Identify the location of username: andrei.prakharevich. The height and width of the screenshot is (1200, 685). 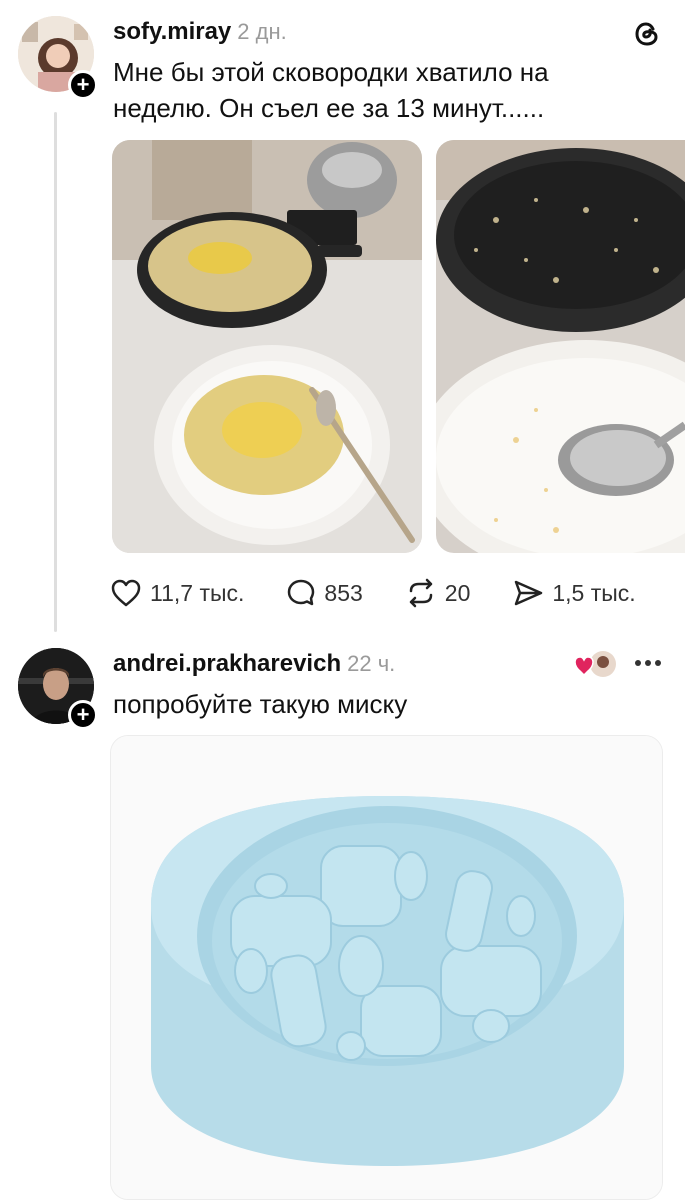
(227, 663).